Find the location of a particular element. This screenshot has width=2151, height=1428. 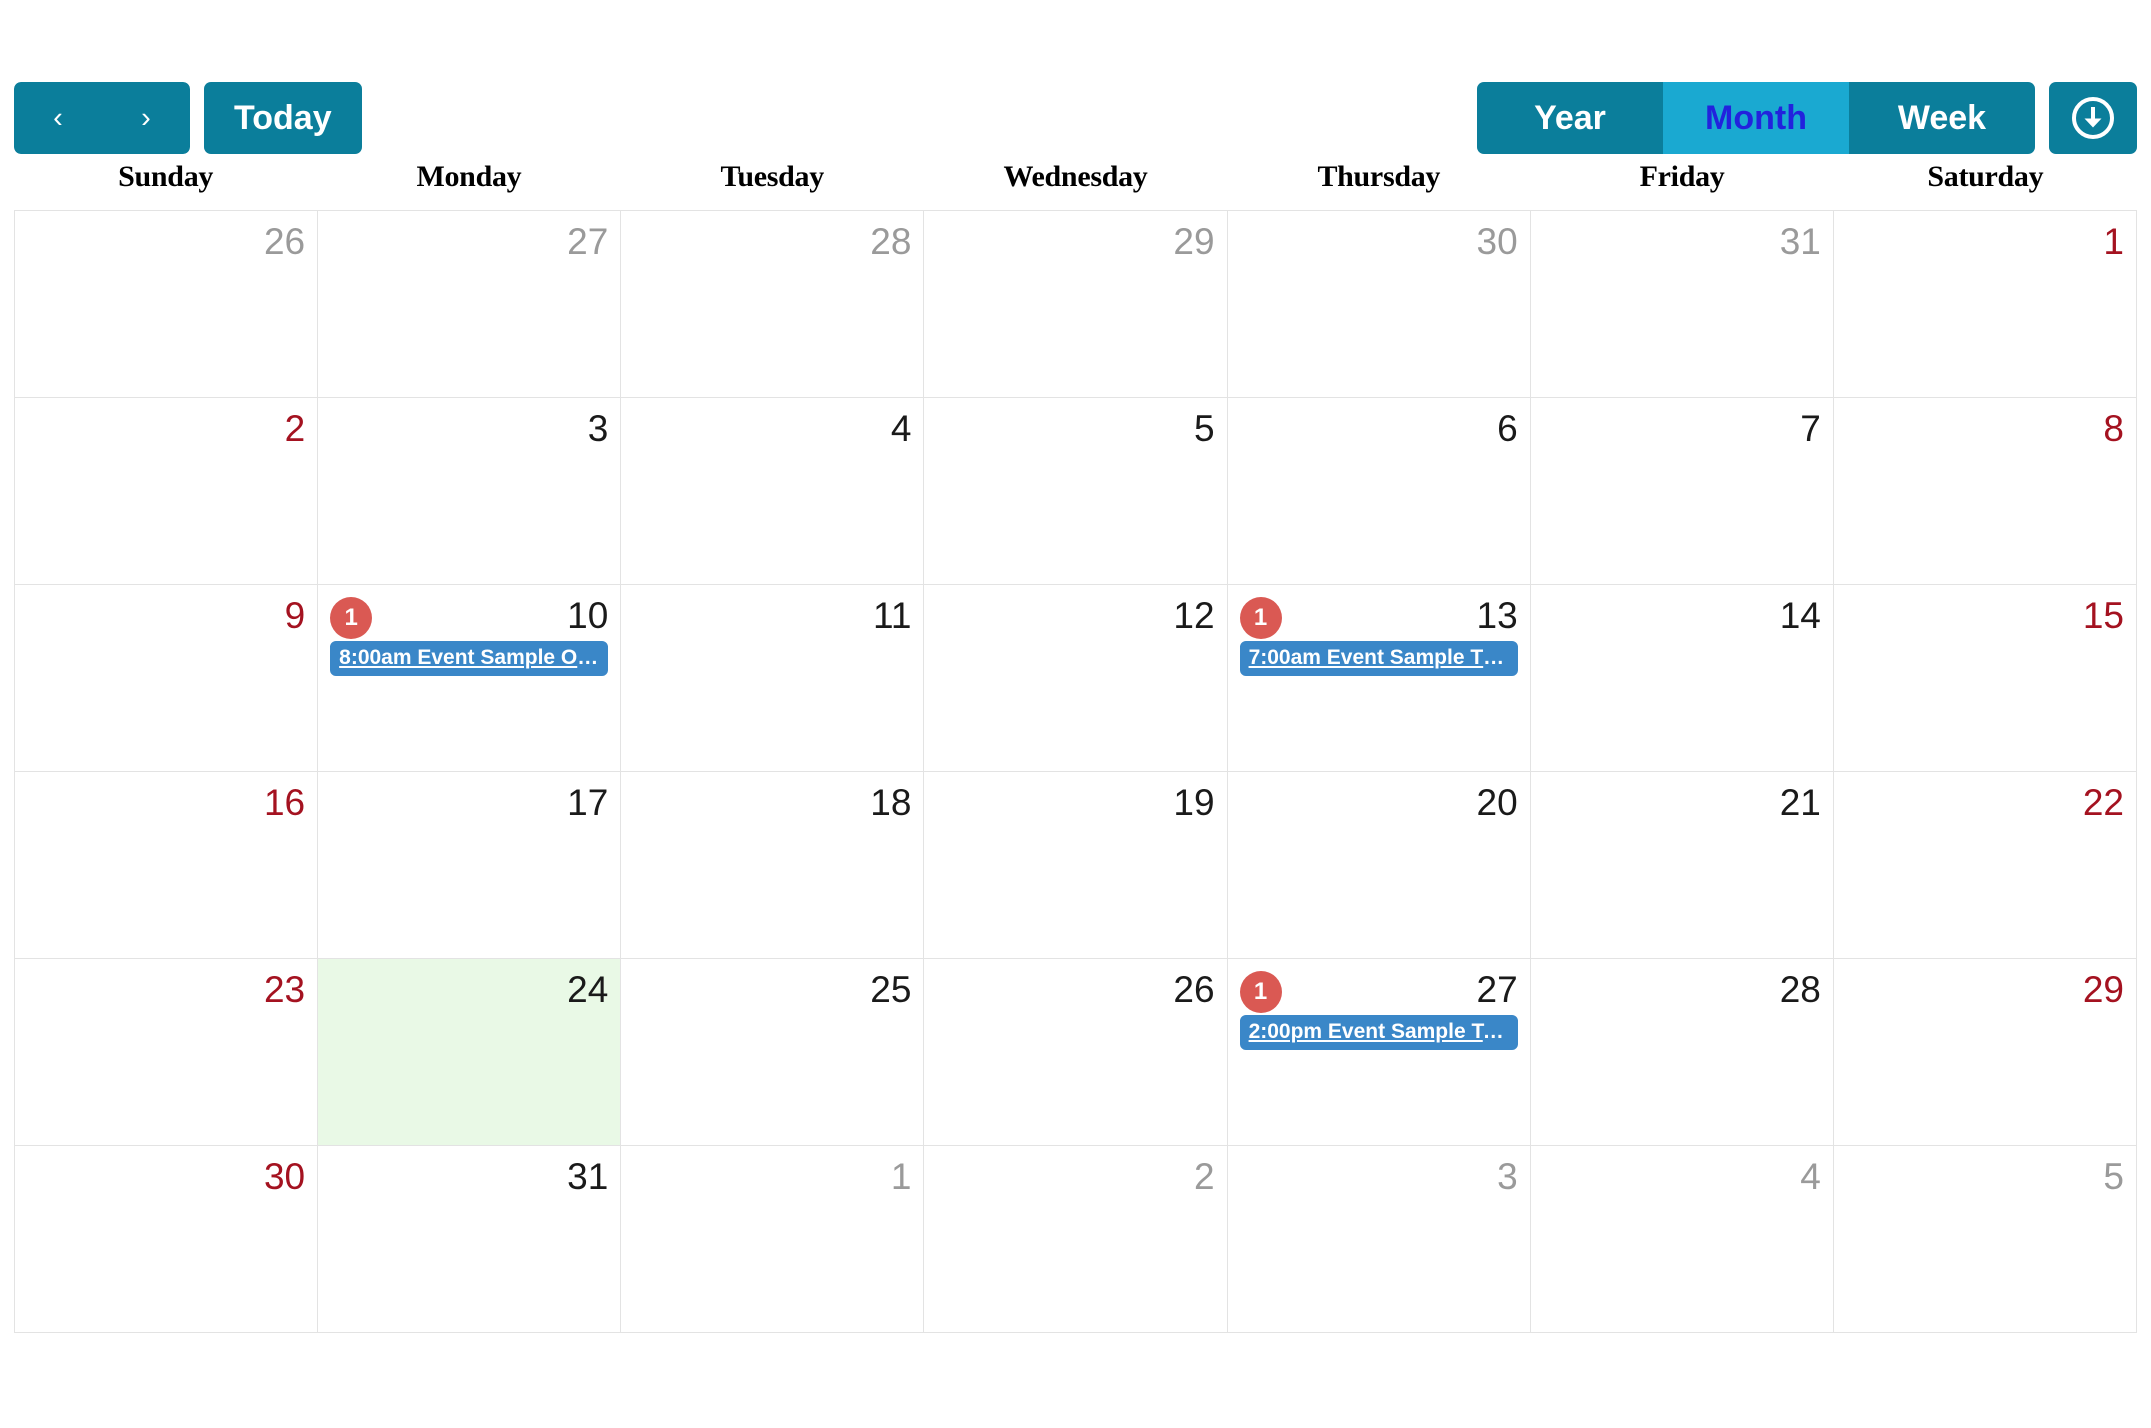

day-cell-header: 15 is located at coordinates (1985, 616).